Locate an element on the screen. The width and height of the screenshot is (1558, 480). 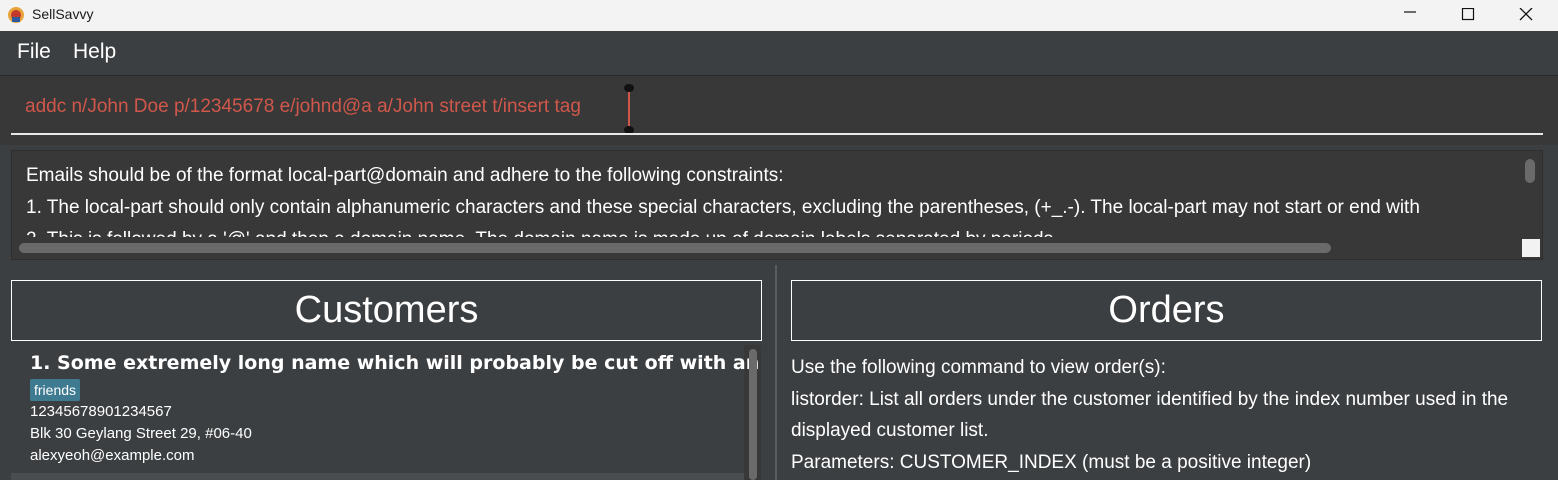
close-icon is located at coordinates (1526, 14).